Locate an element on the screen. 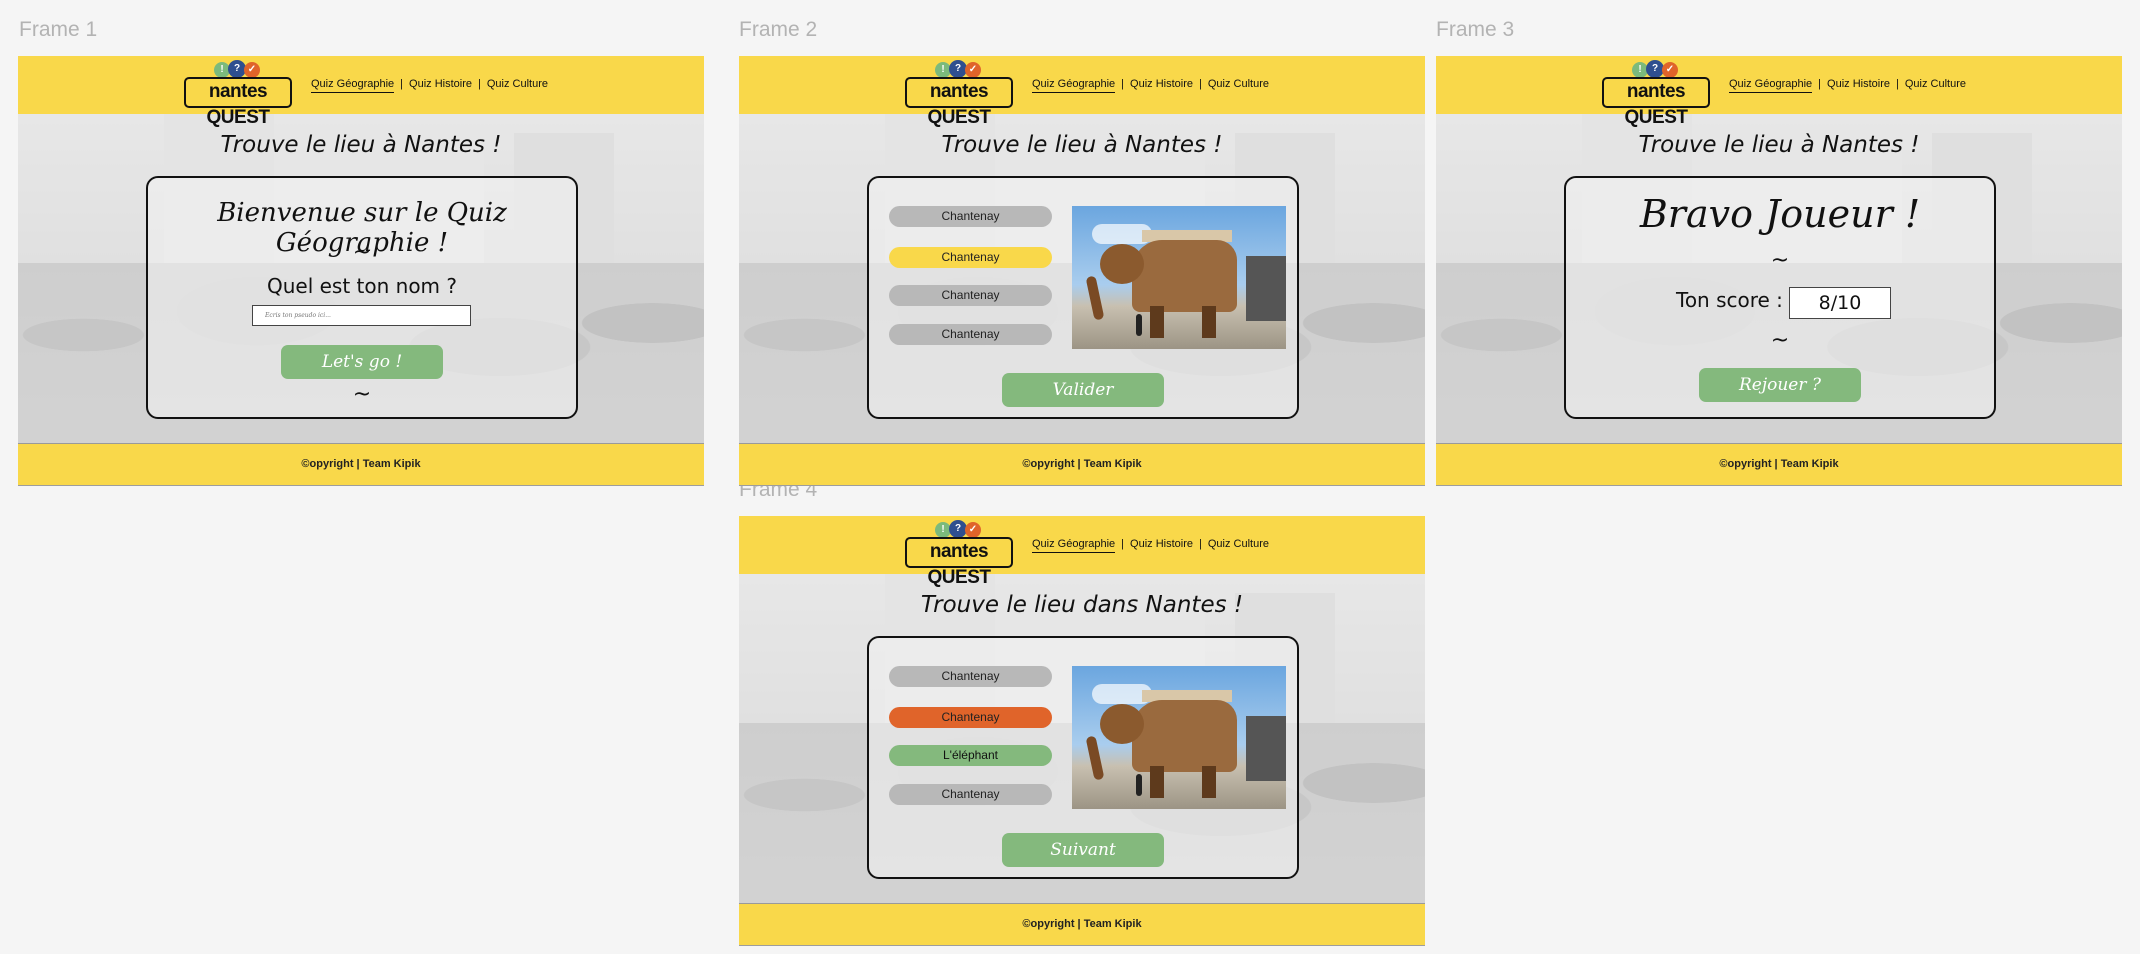 The width and height of the screenshot is (2140, 954). score-label: Ton score : is located at coordinates (1729, 300).